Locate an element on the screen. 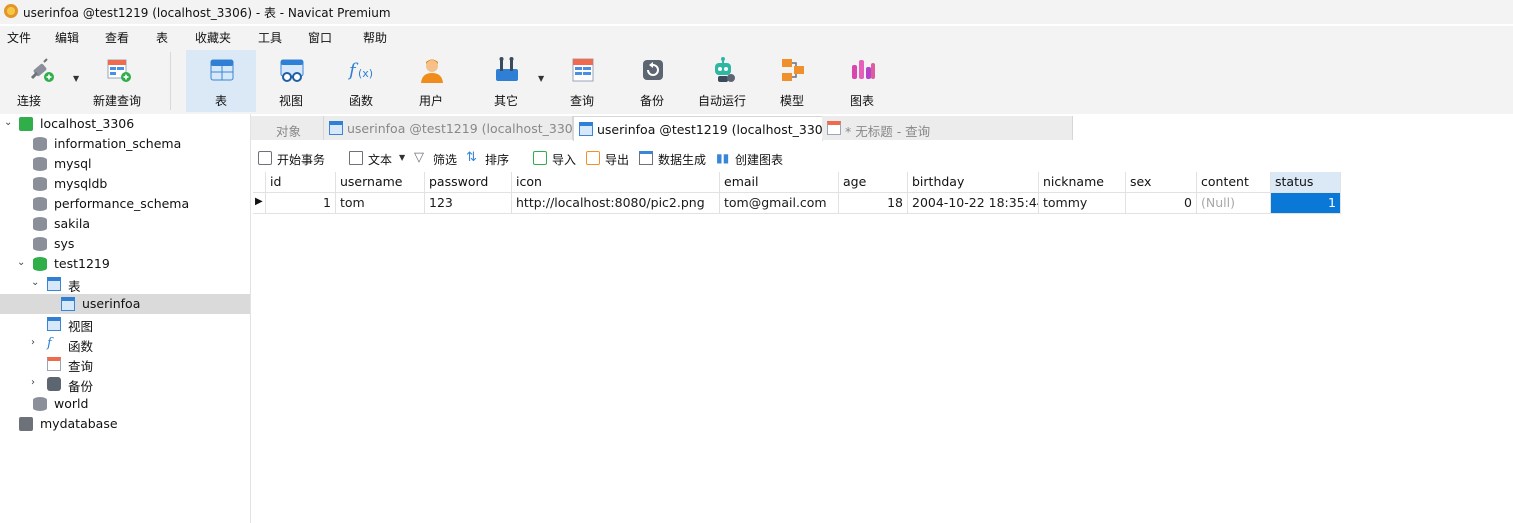  autorun-label: 自动运行 is located at coordinates (721, 101).